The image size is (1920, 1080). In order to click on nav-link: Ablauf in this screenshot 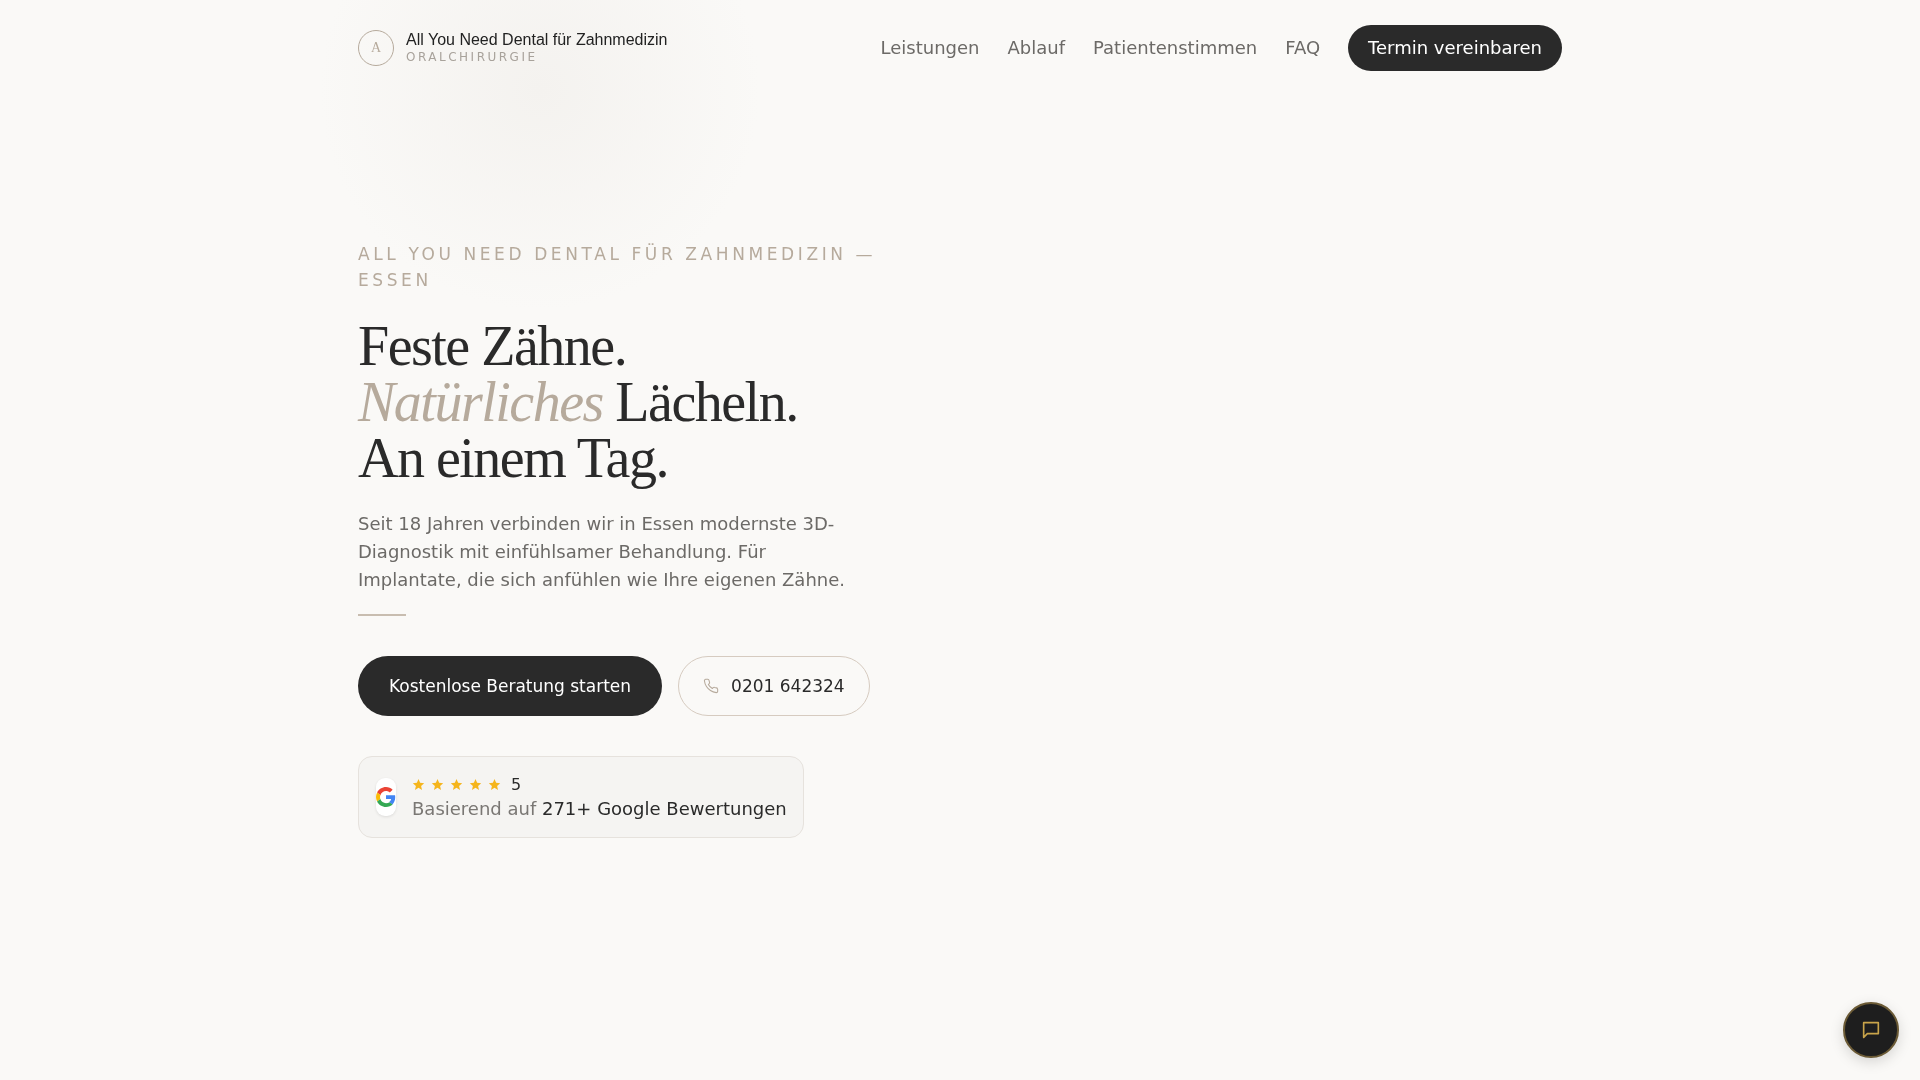, I will do `click(1036, 47)`.